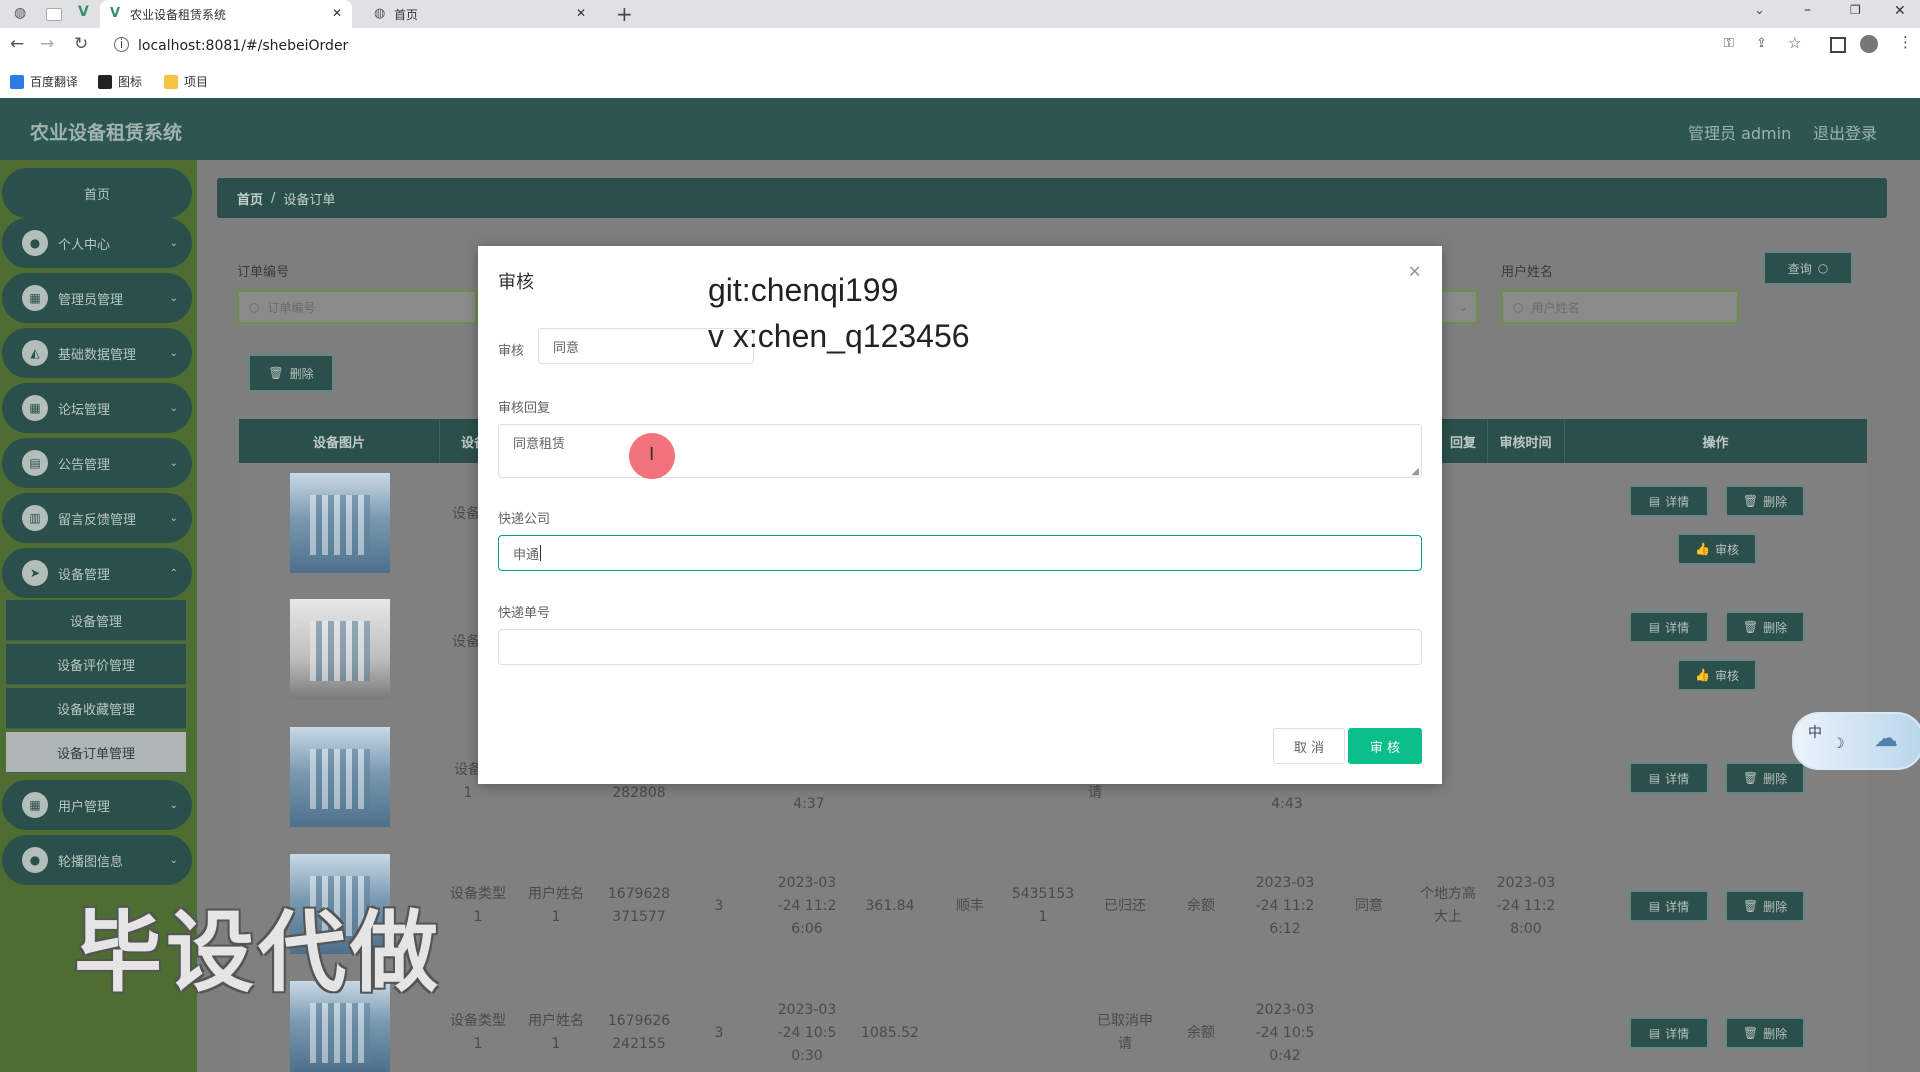 This screenshot has width=1920, height=1072. I want to click on query-button: 查询 ○, so click(1808, 268).